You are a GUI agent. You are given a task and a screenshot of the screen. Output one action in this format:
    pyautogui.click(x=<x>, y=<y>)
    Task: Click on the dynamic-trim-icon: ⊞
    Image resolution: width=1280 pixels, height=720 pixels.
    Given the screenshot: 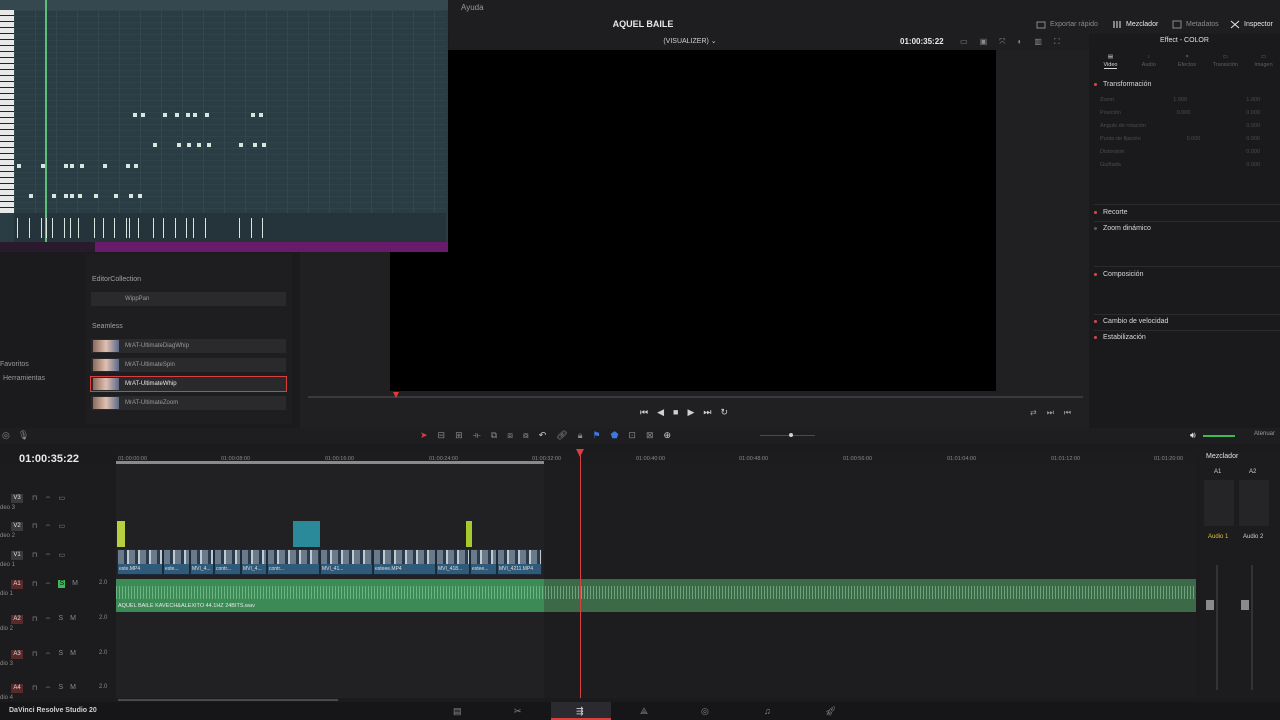 What is the action you would take?
    pyautogui.click(x=459, y=435)
    